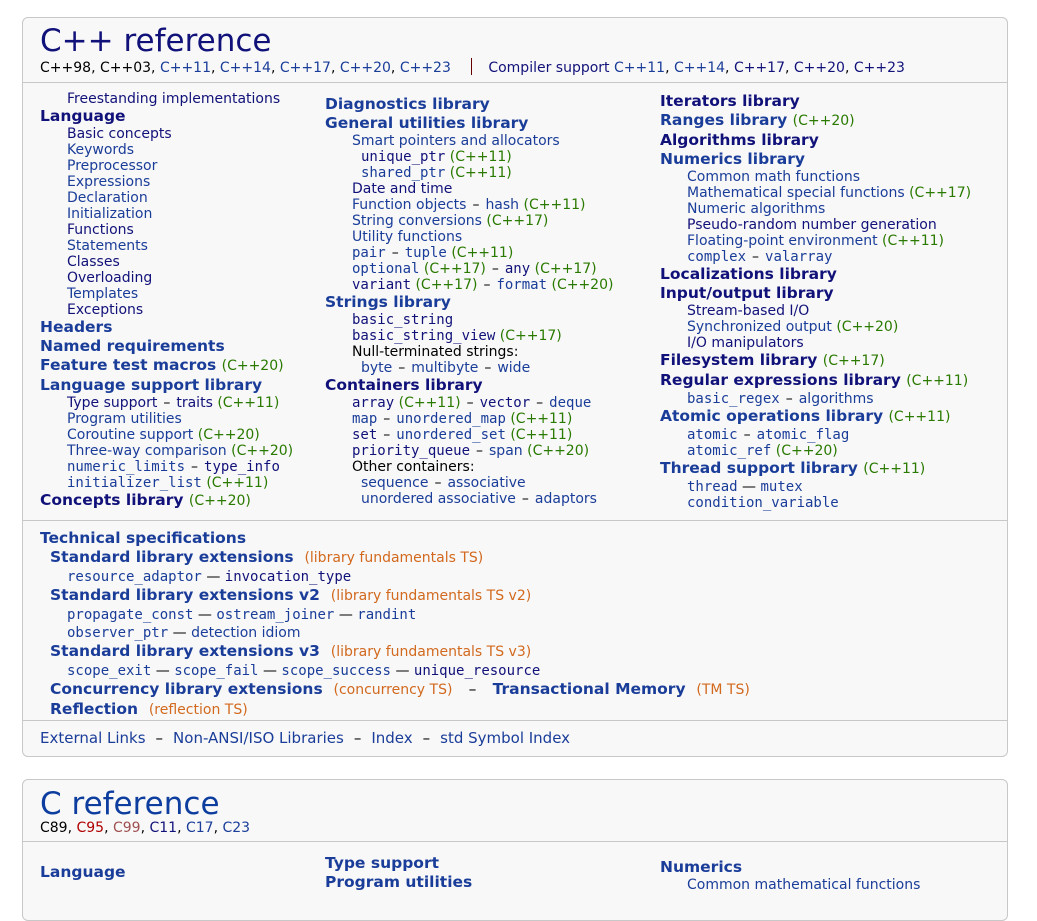  Describe the element at coordinates (134, 577) in the screenshot. I see `link-resource-adaptor: resource_adaptor` at that location.